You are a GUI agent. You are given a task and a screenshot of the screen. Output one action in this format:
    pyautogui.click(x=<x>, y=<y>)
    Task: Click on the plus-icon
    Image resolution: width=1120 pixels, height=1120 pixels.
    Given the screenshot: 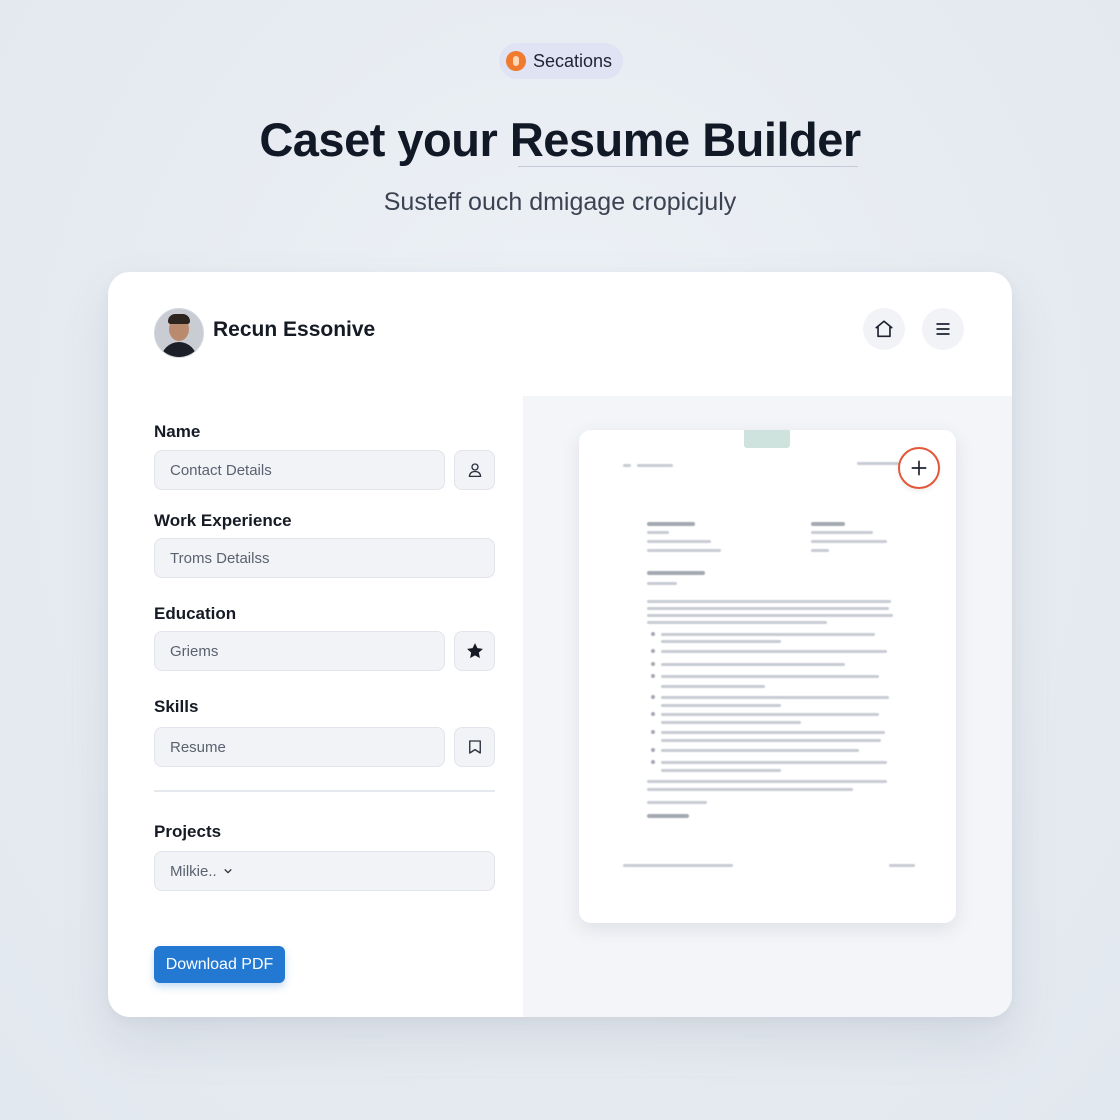 What is the action you would take?
    pyautogui.click(x=919, y=468)
    